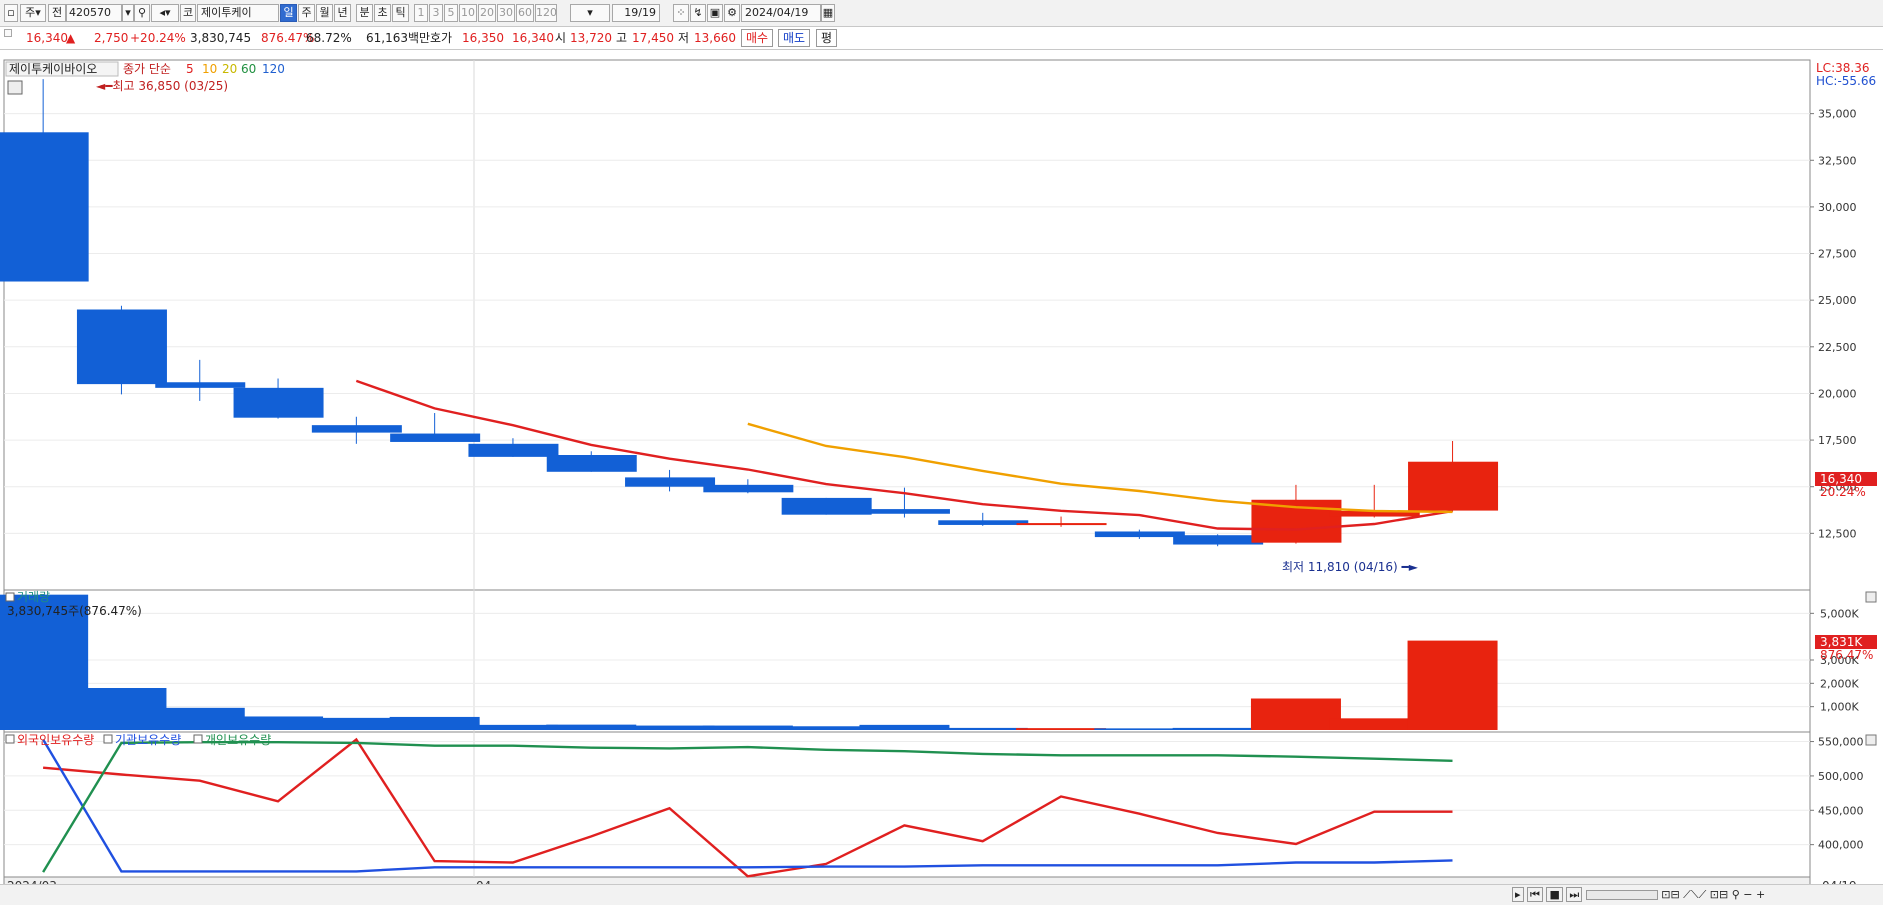  Describe the element at coordinates (238, 740) in the screenshot. I see `legend-individual: 개인보유수량` at that location.